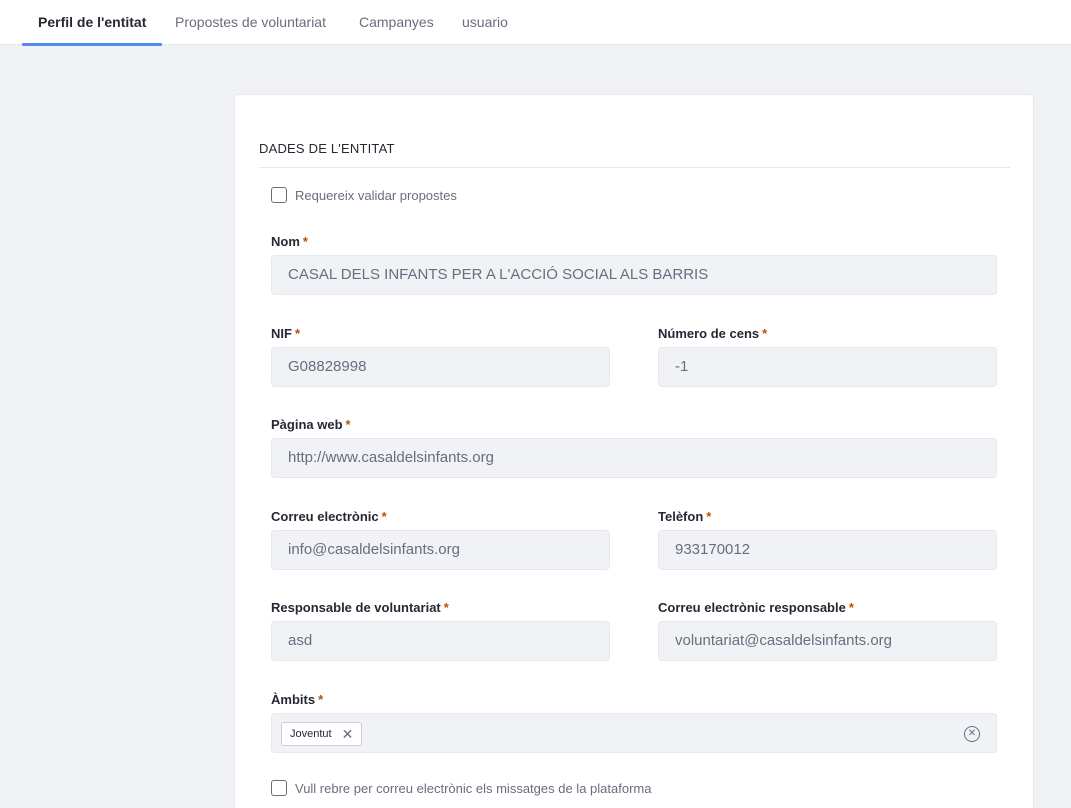  I want to click on tab-campanyes: Campanyes, so click(396, 22).